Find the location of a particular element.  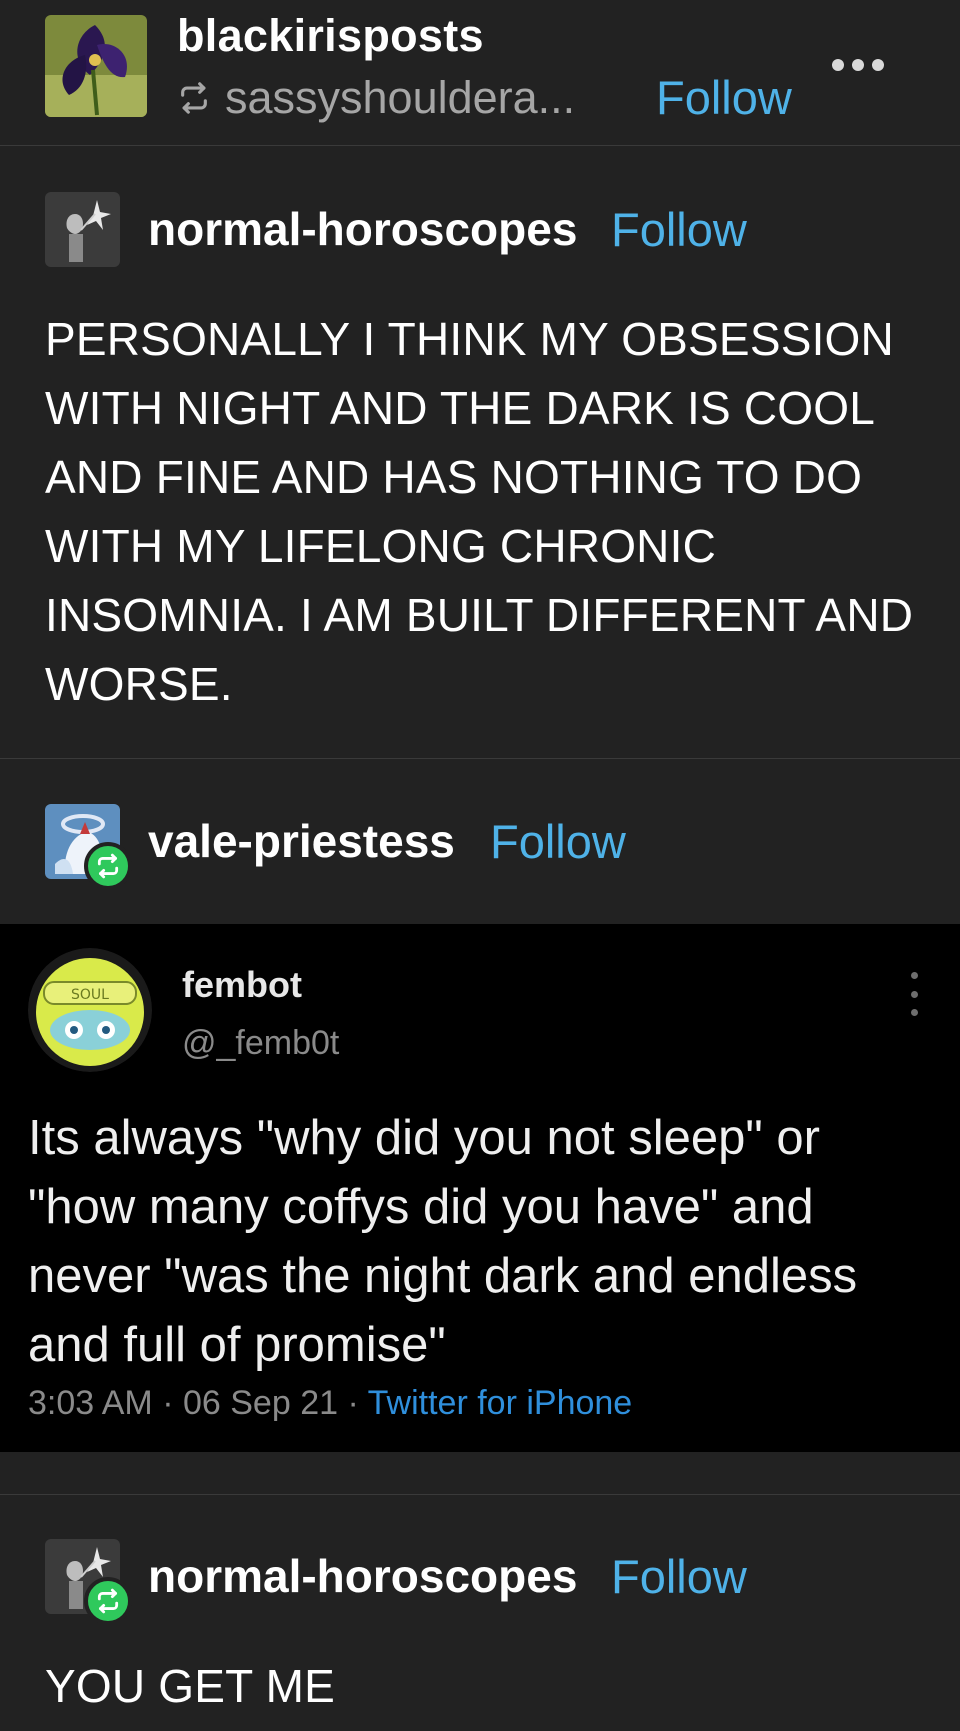

tweet-meta: 3:03 AM · 06 Sep 21 · Twitter for iPhone is located at coordinates (330, 1403).